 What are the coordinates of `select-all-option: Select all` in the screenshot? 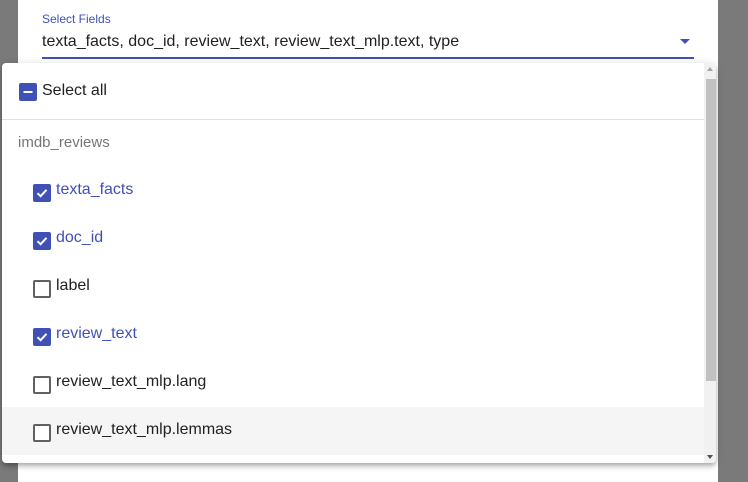 It's located at (353, 91).